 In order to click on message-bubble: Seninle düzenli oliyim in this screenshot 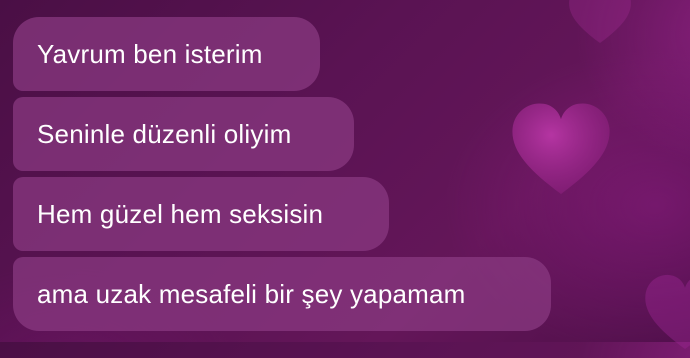, I will do `click(183, 134)`.